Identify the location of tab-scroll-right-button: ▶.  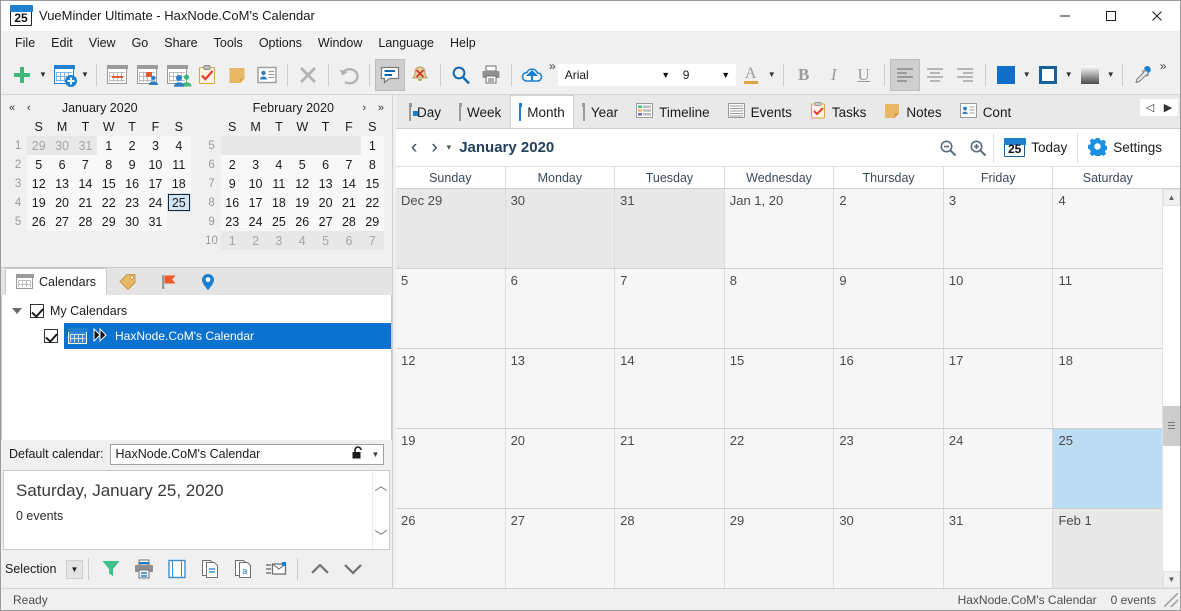
(1168, 107).